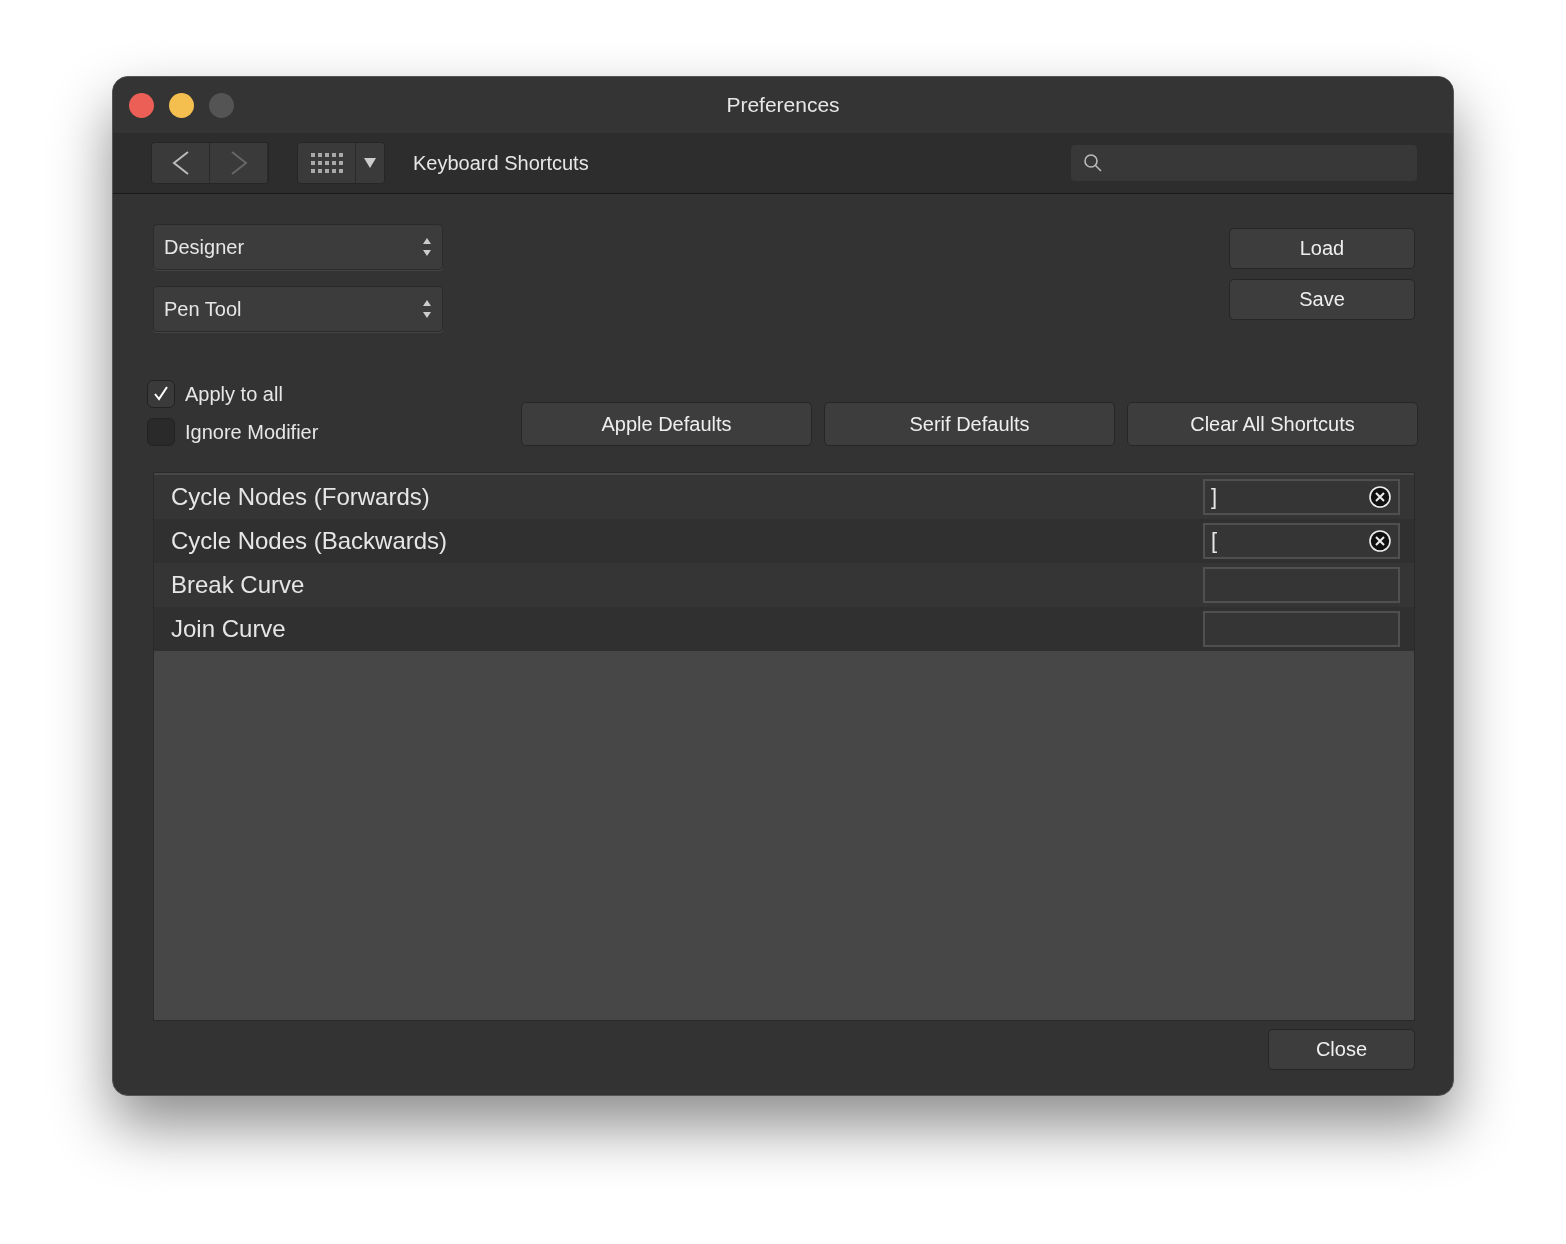  Describe the element at coordinates (252, 432) in the screenshot. I see `checkbox-label: Ignore Modifier` at that location.